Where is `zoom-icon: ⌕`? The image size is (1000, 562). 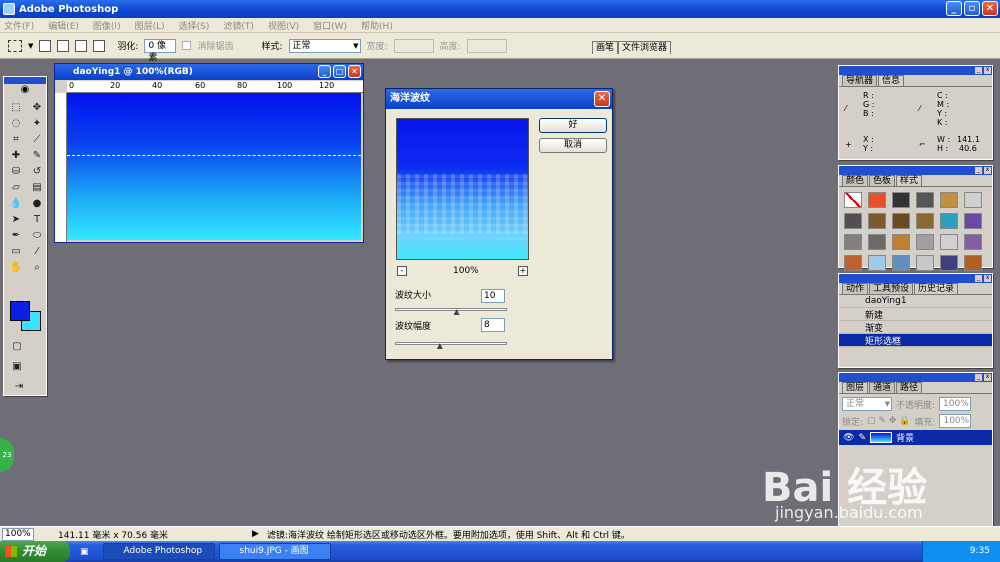 zoom-icon: ⌕ is located at coordinates (37, 267).